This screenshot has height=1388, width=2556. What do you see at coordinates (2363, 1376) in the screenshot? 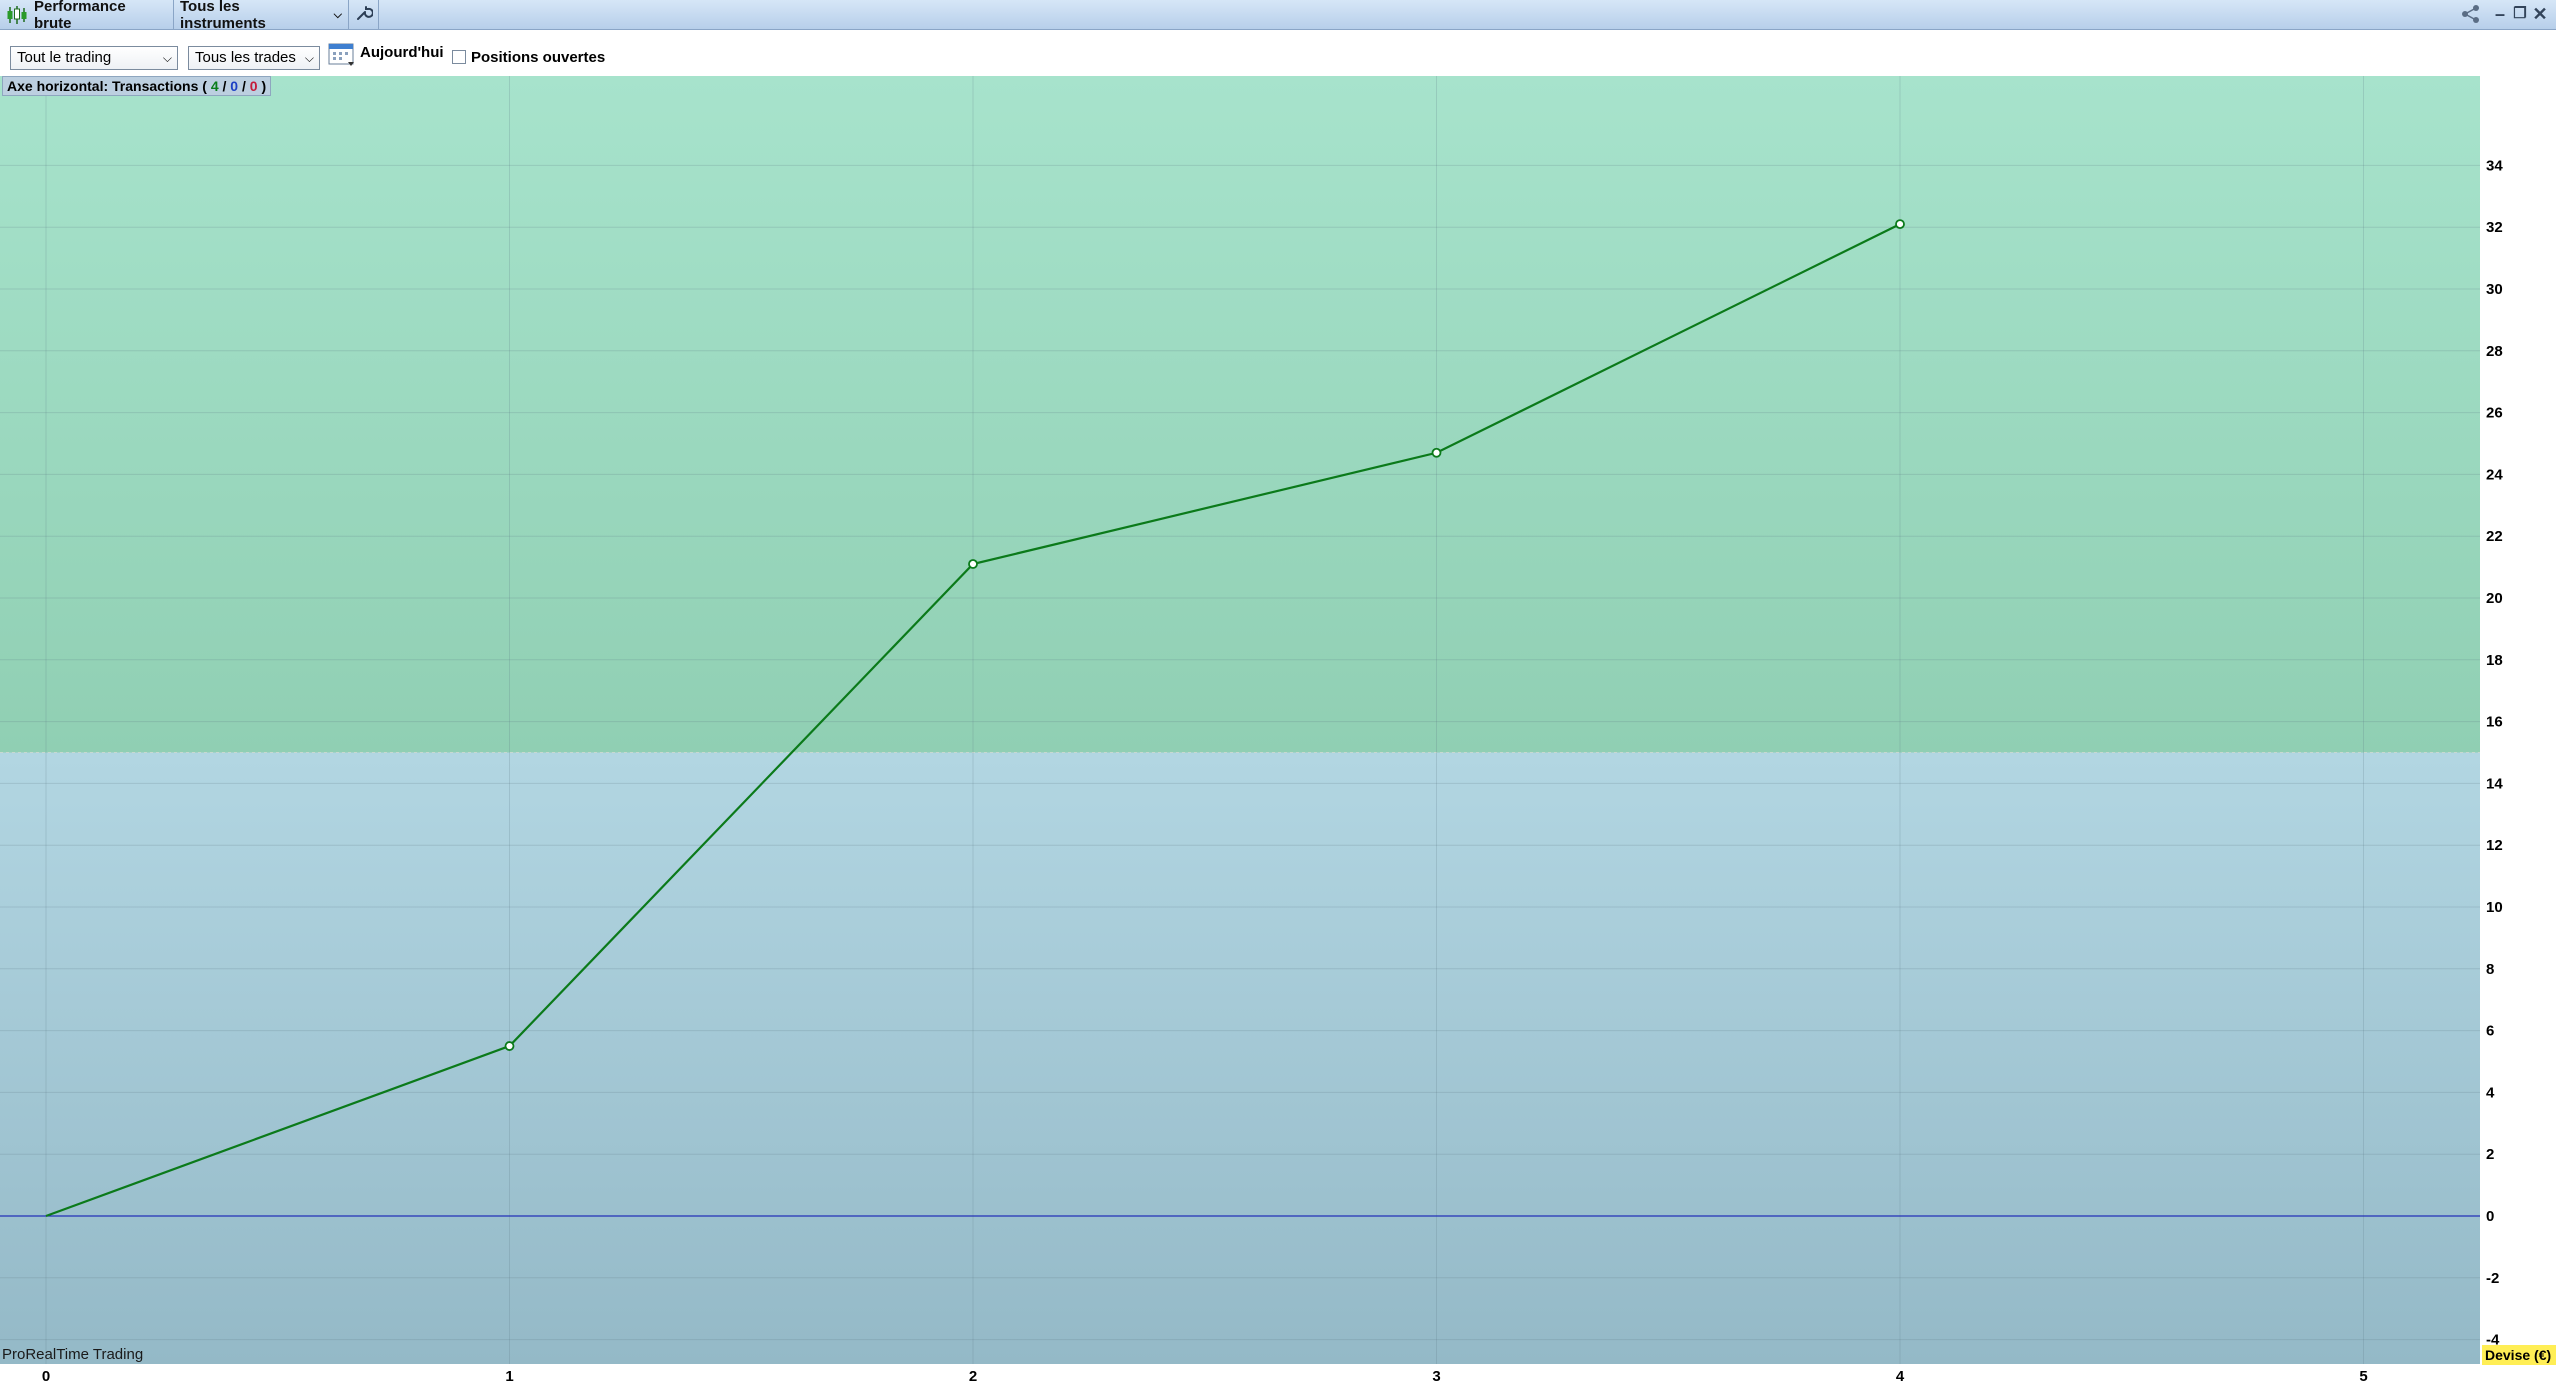
I see `x-tick-label: 5` at bounding box center [2363, 1376].